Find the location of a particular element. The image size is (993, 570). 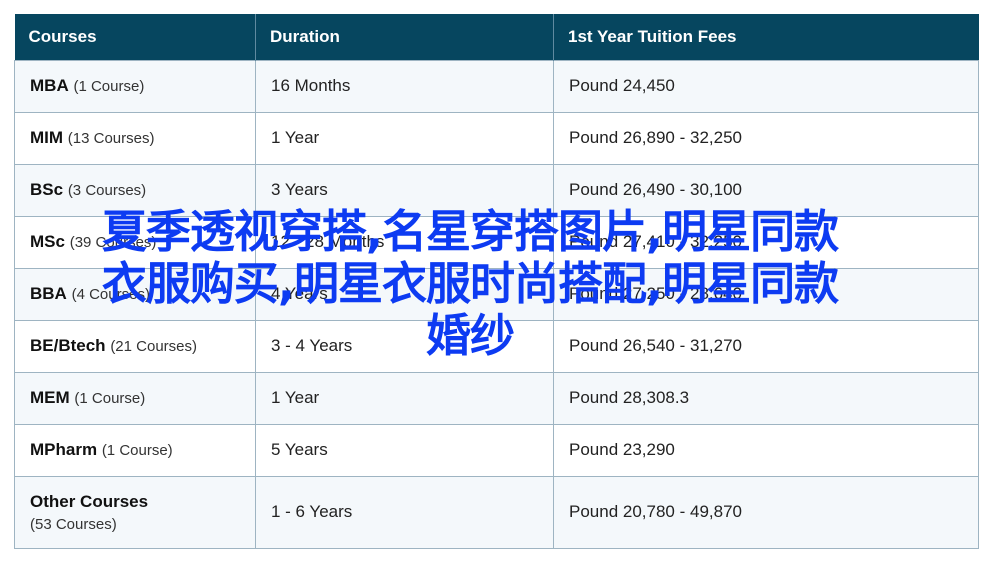

overlay-line: 婚纱 is located at coordinates (470, 335).